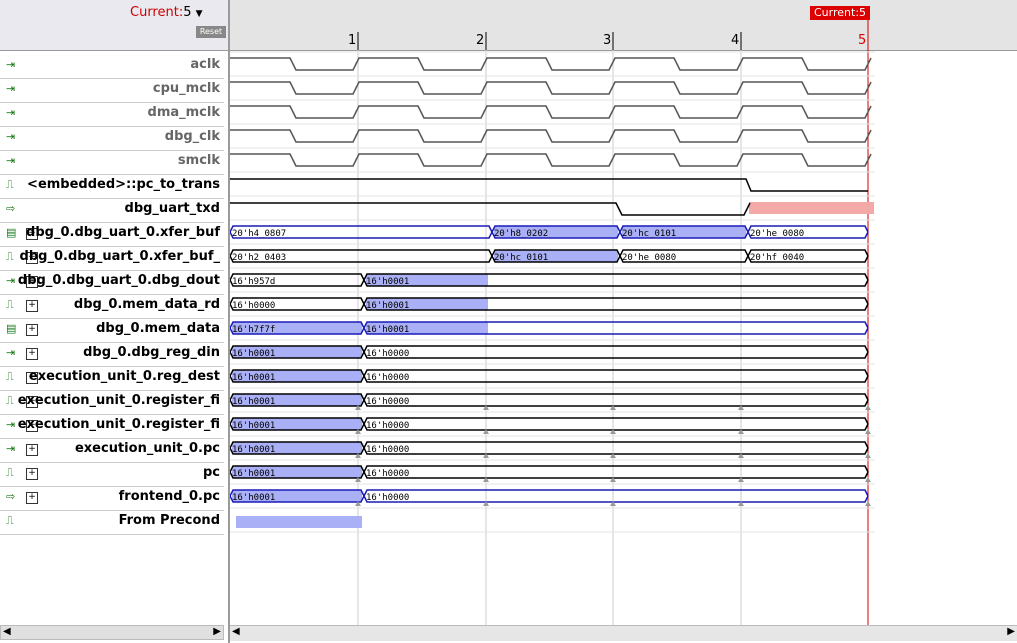 The image size is (1017, 643). I want to click on name-panel-header: Current:5 ▼ Reset, so click(114, 25).